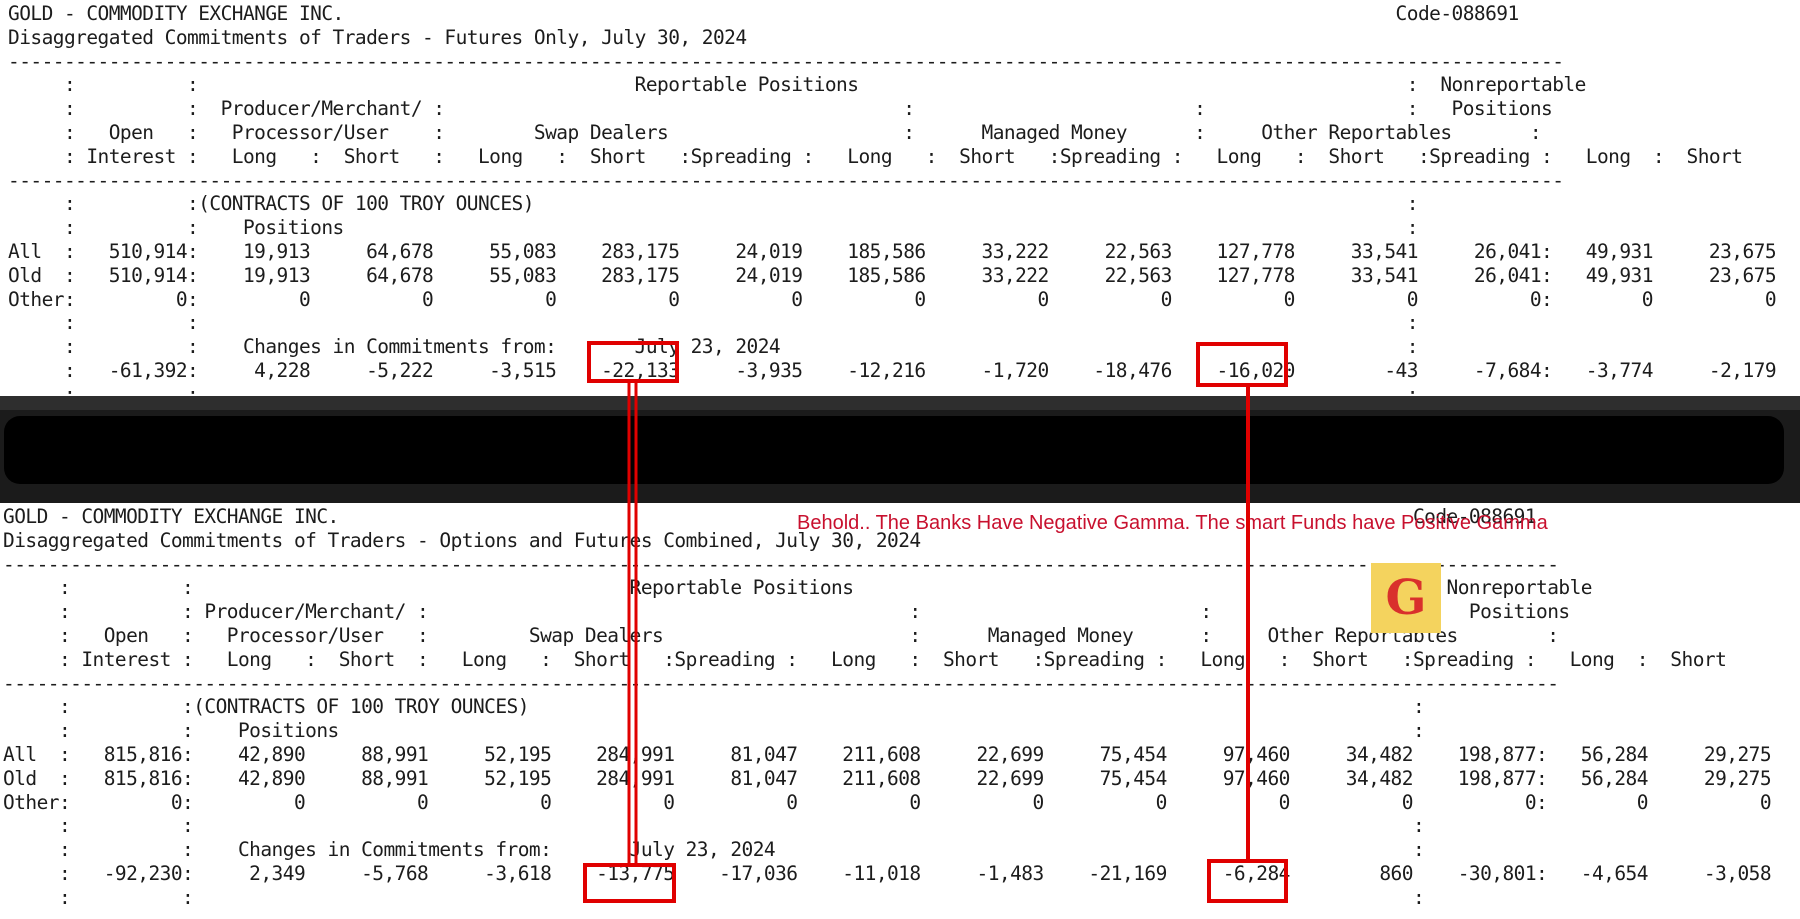 This screenshot has height=919, width=1800. What do you see at coordinates (892, 299) in the screenshot?
I see `futures-only-line: Other: 0: 0 0 0 0 0 0 0 0 0 0 0: 0 0` at bounding box center [892, 299].